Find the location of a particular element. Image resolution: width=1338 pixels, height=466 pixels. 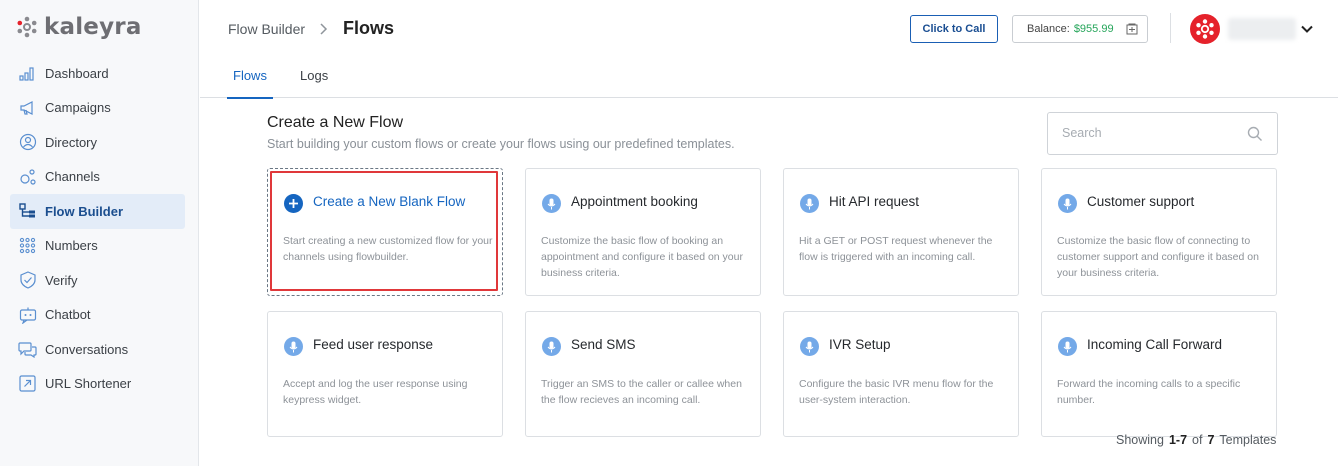

search-box is located at coordinates (1162, 133).